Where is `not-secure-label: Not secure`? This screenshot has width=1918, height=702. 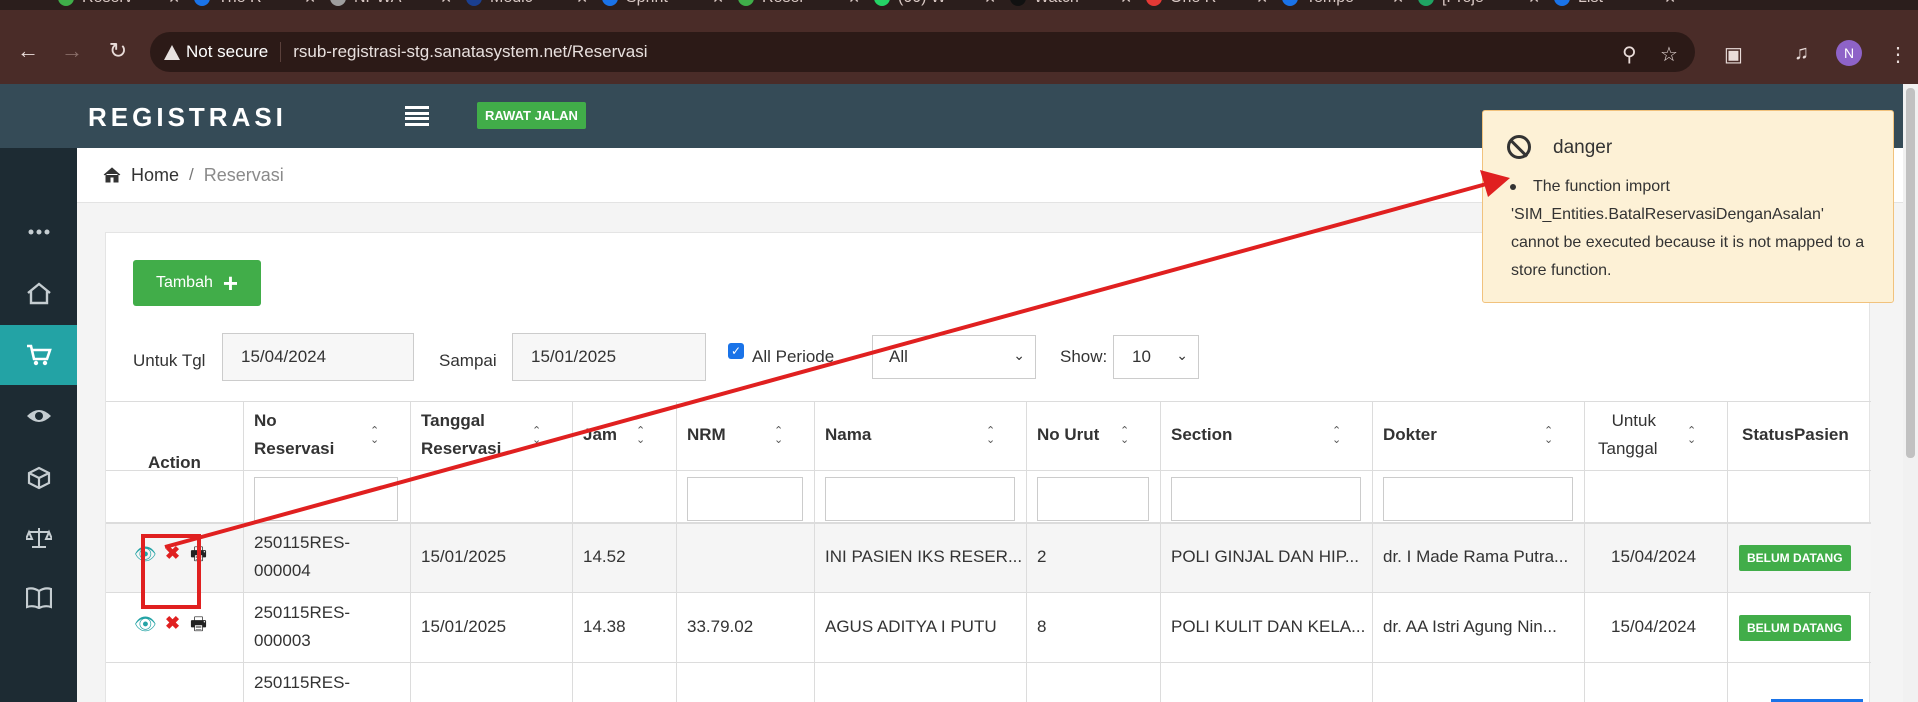
not-secure-label: Not secure is located at coordinates (227, 51).